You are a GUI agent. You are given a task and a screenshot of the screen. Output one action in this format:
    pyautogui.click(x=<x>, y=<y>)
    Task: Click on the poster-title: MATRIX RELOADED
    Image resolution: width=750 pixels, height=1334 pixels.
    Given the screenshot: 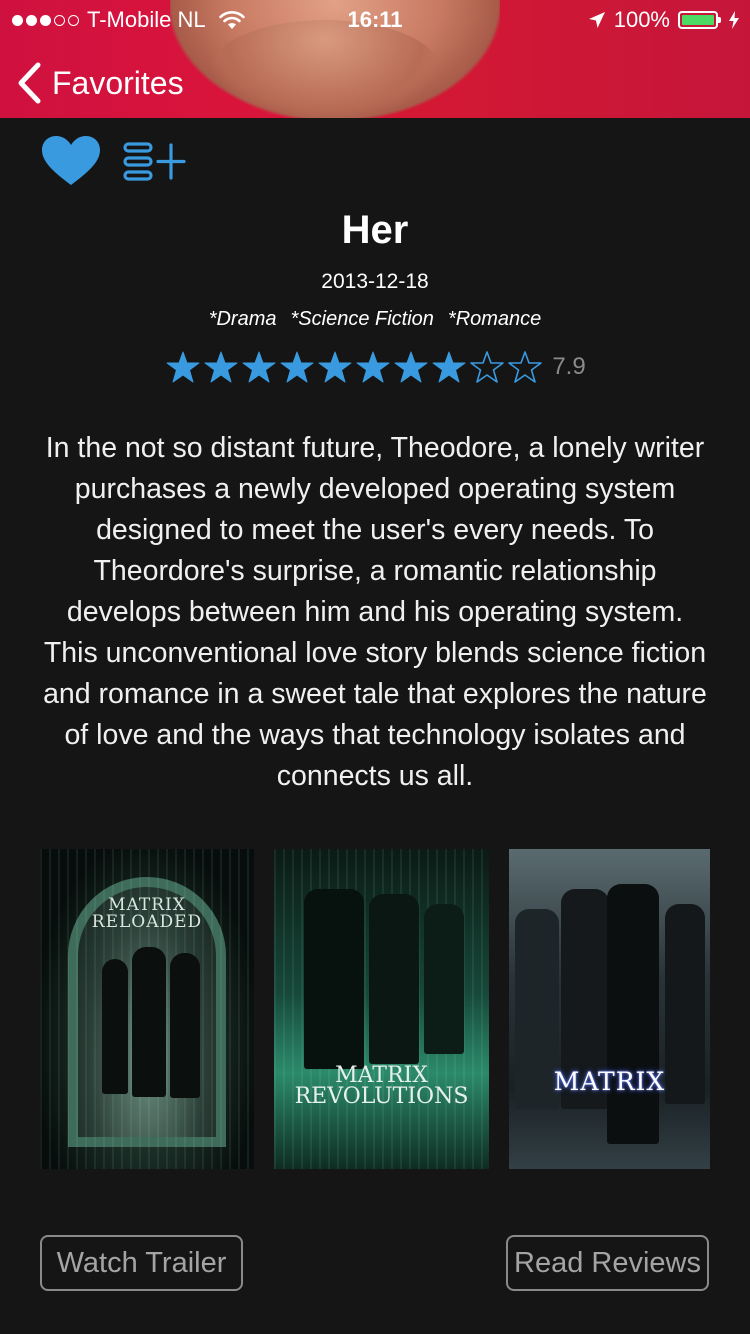 What is the action you would take?
    pyautogui.click(x=147, y=914)
    